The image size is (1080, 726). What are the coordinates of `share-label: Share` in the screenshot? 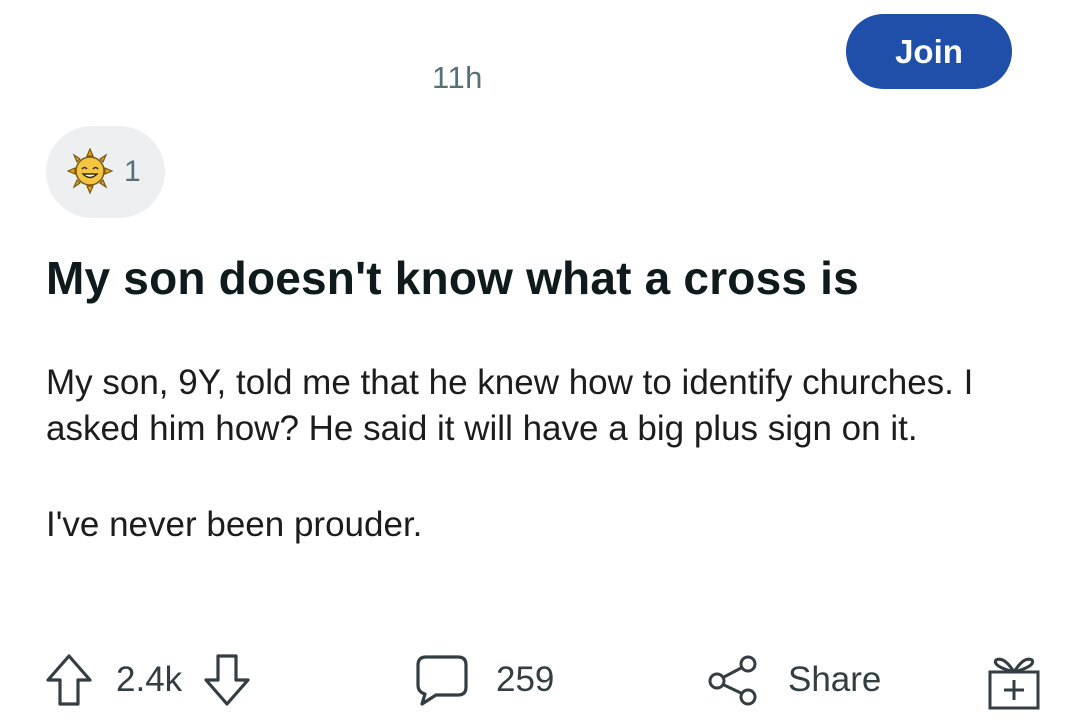 It's located at (835, 679).